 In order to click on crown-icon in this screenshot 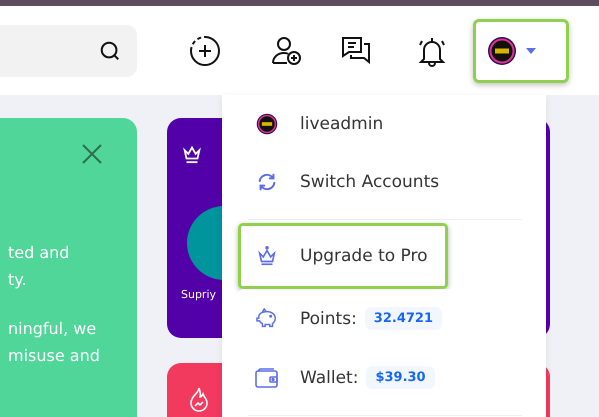, I will do `click(267, 256)`.